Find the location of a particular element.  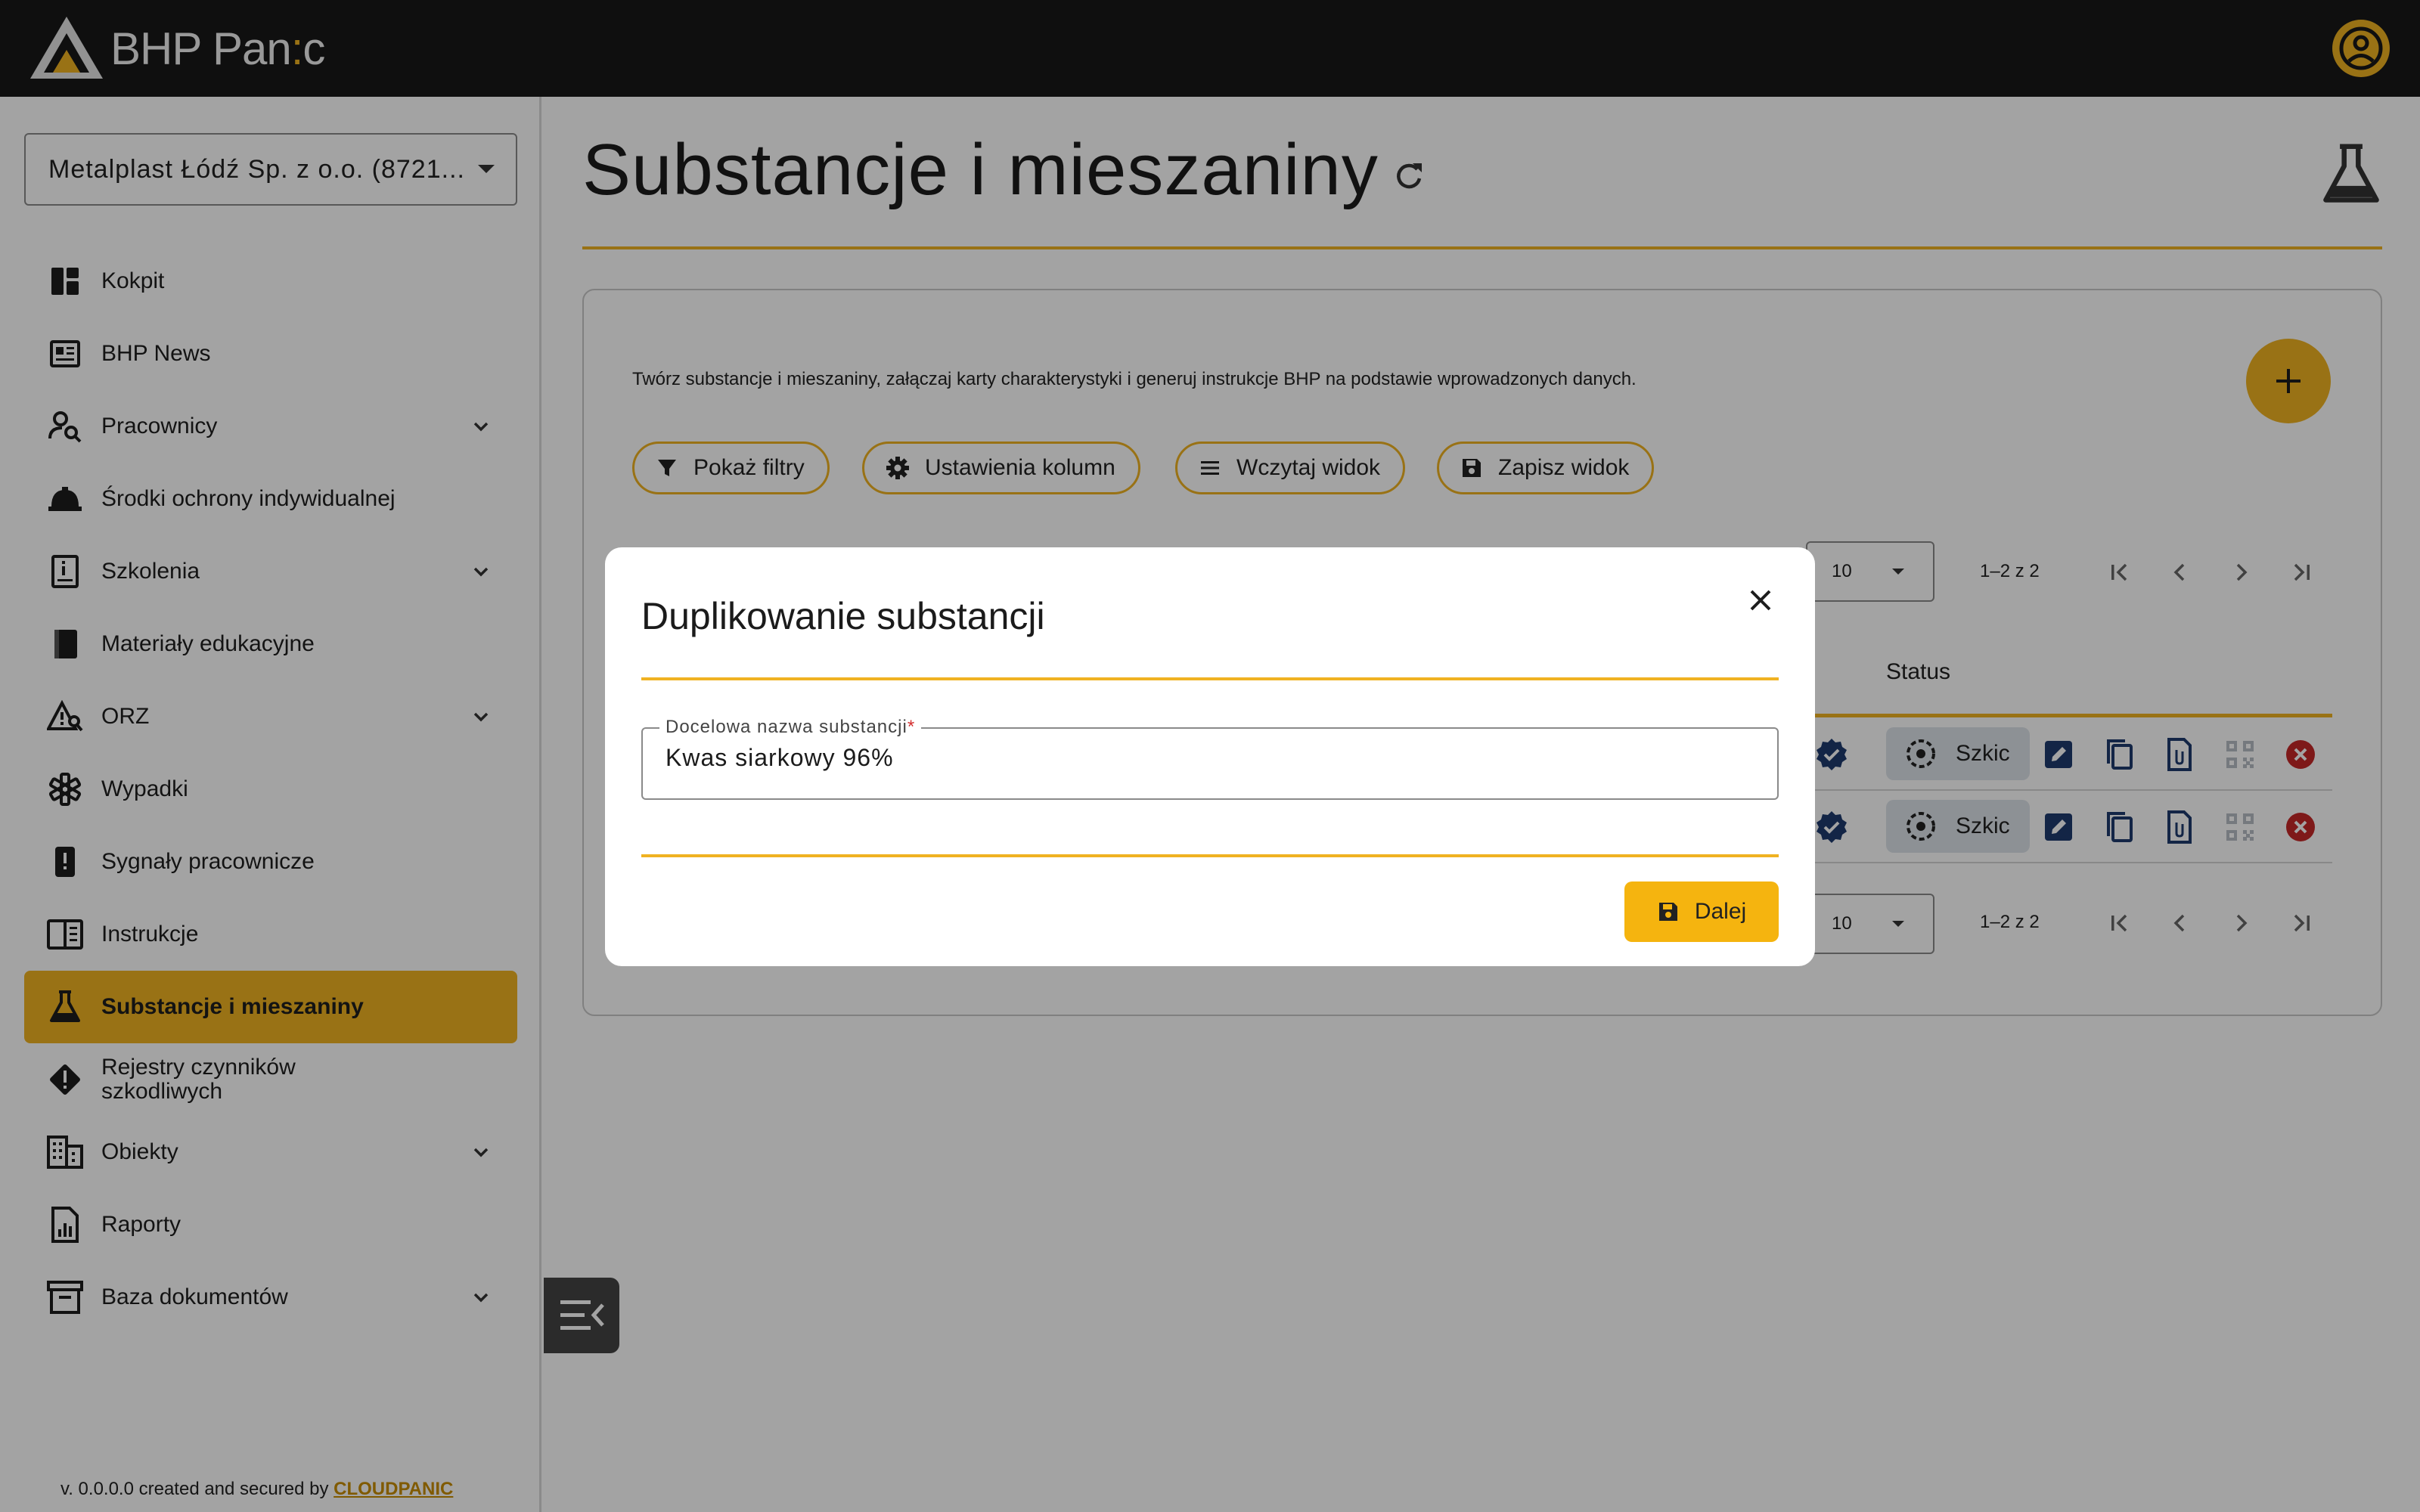

target-name-label: Docelowa nazwa substancji* is located at coordinates (790, 727).